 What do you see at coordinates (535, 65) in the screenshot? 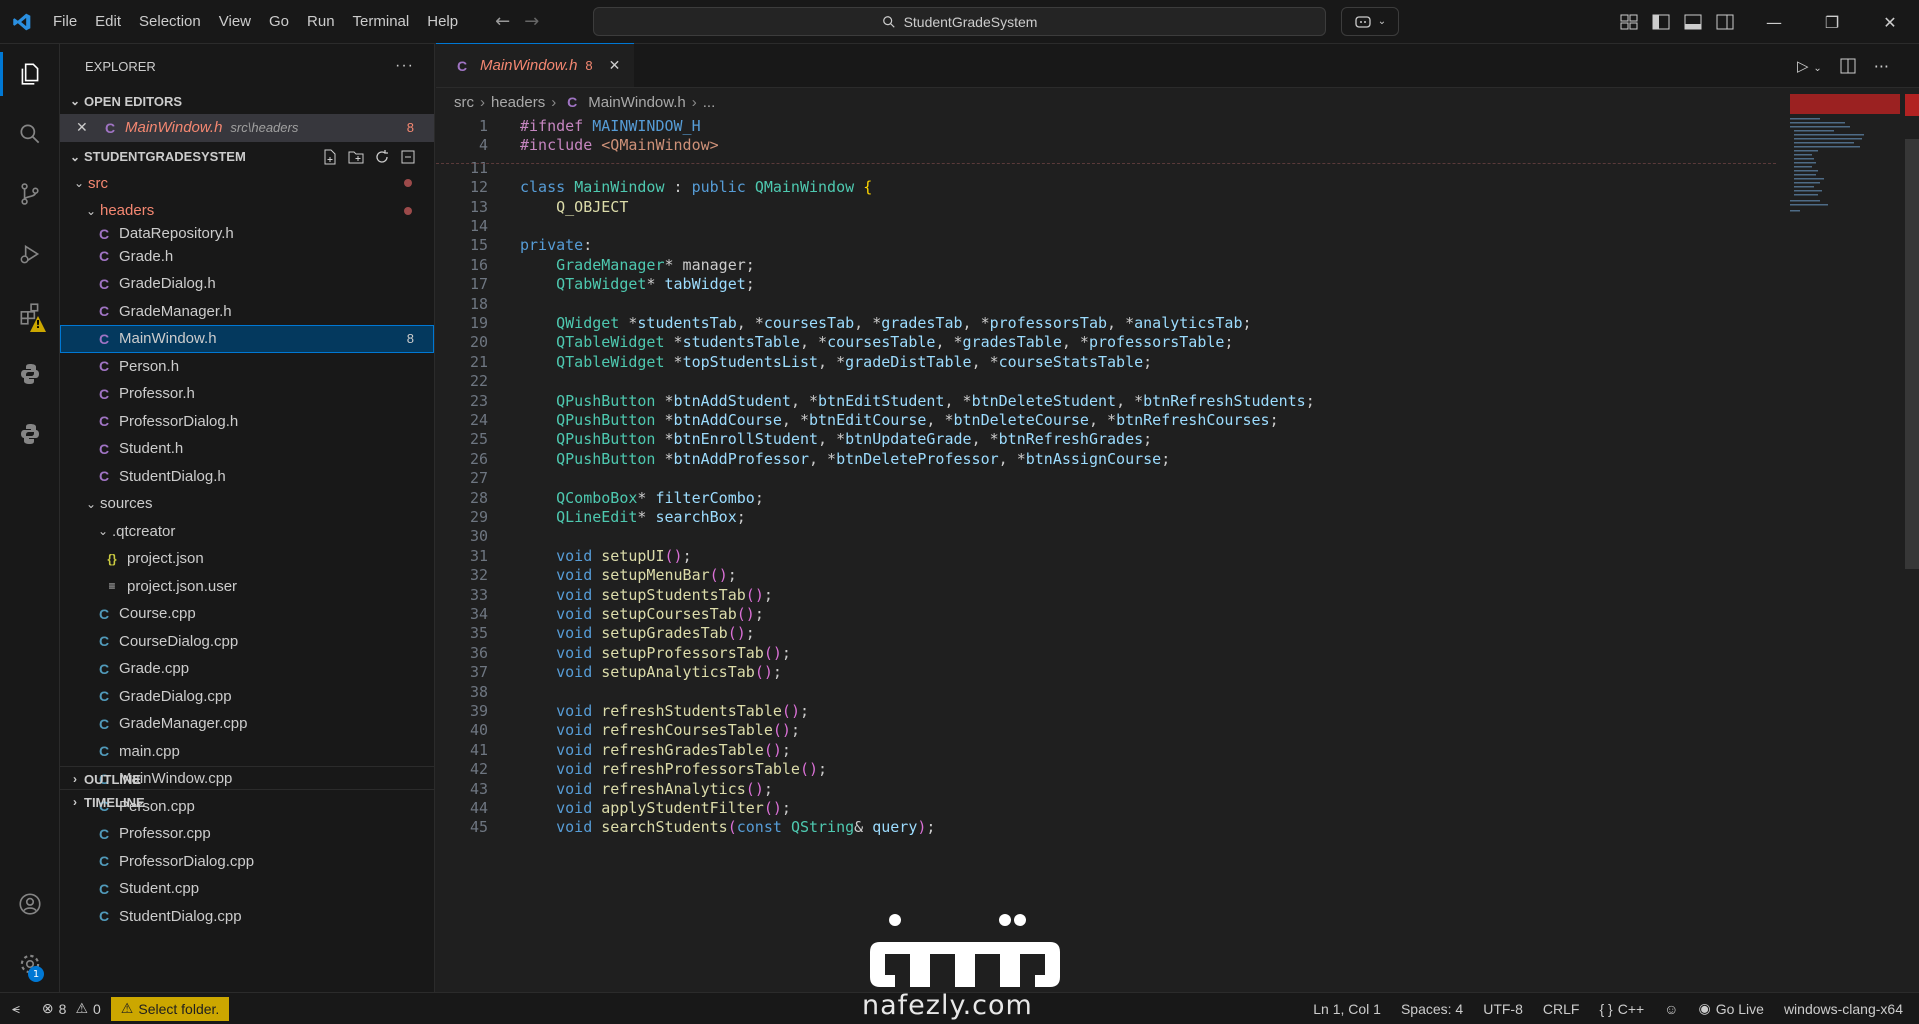
I see `tab-mainwindow-h: C MainWindow.h 8 ✕` at bounding box center [535, 65].